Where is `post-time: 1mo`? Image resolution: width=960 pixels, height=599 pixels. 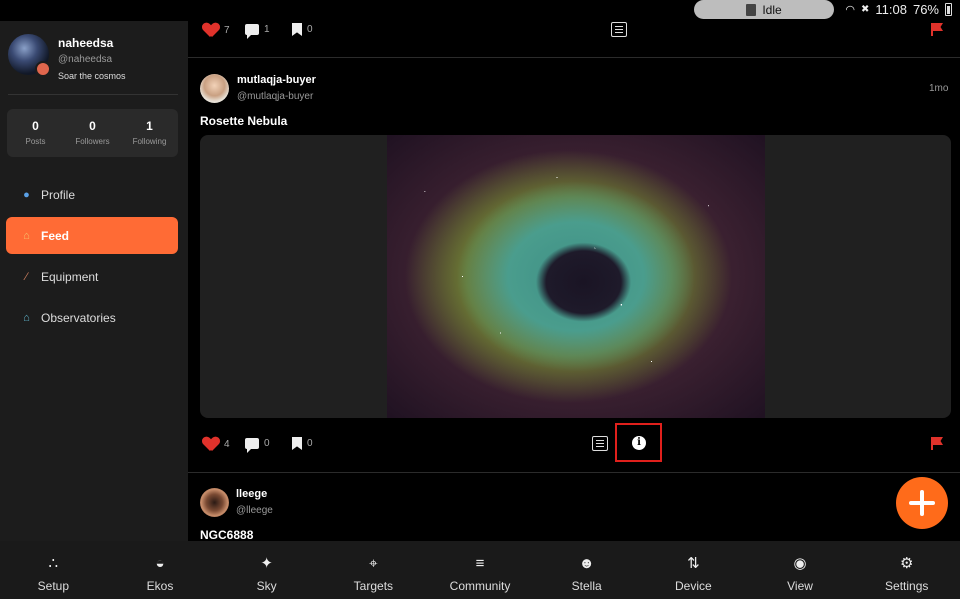 post-time: 1mo is located at coordinates (939, 88).